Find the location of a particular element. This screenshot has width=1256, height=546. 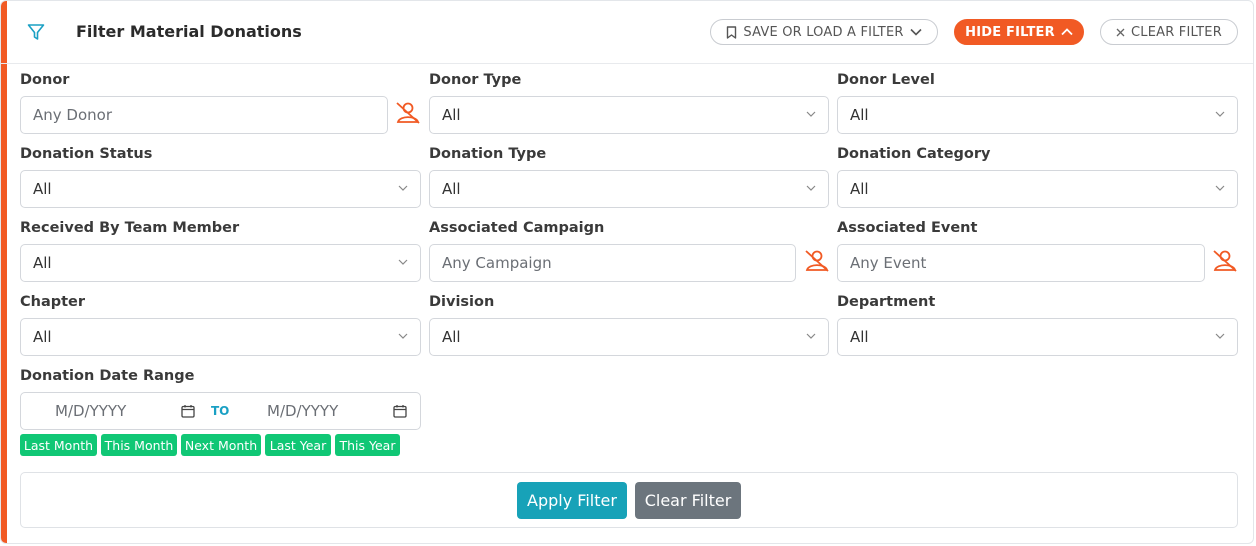

date-range-input: M/D/YYYY TO M/D/YYYY is located at coordinates (220, 411).